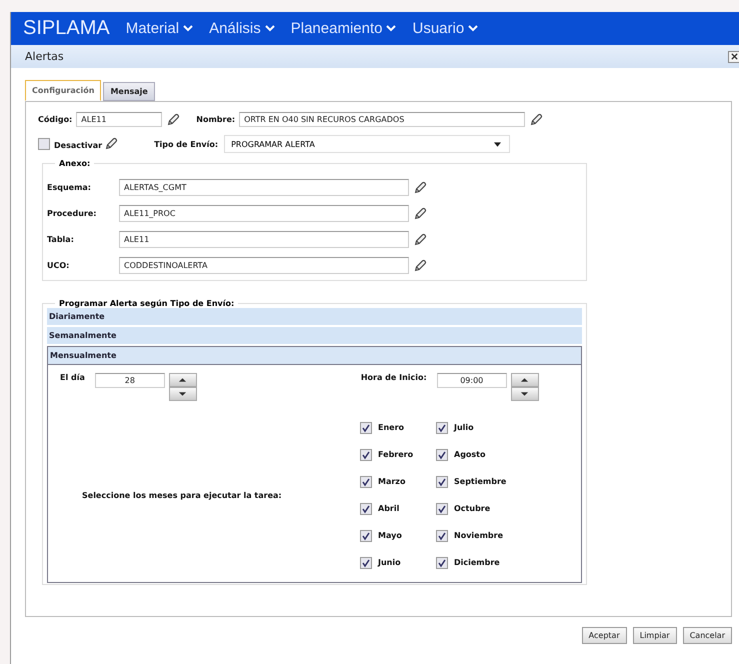  What do you see at coordinates (470, 454) in the screenshot?
I see `checkbox-label: Agosto` at bounding box center [470, 454].